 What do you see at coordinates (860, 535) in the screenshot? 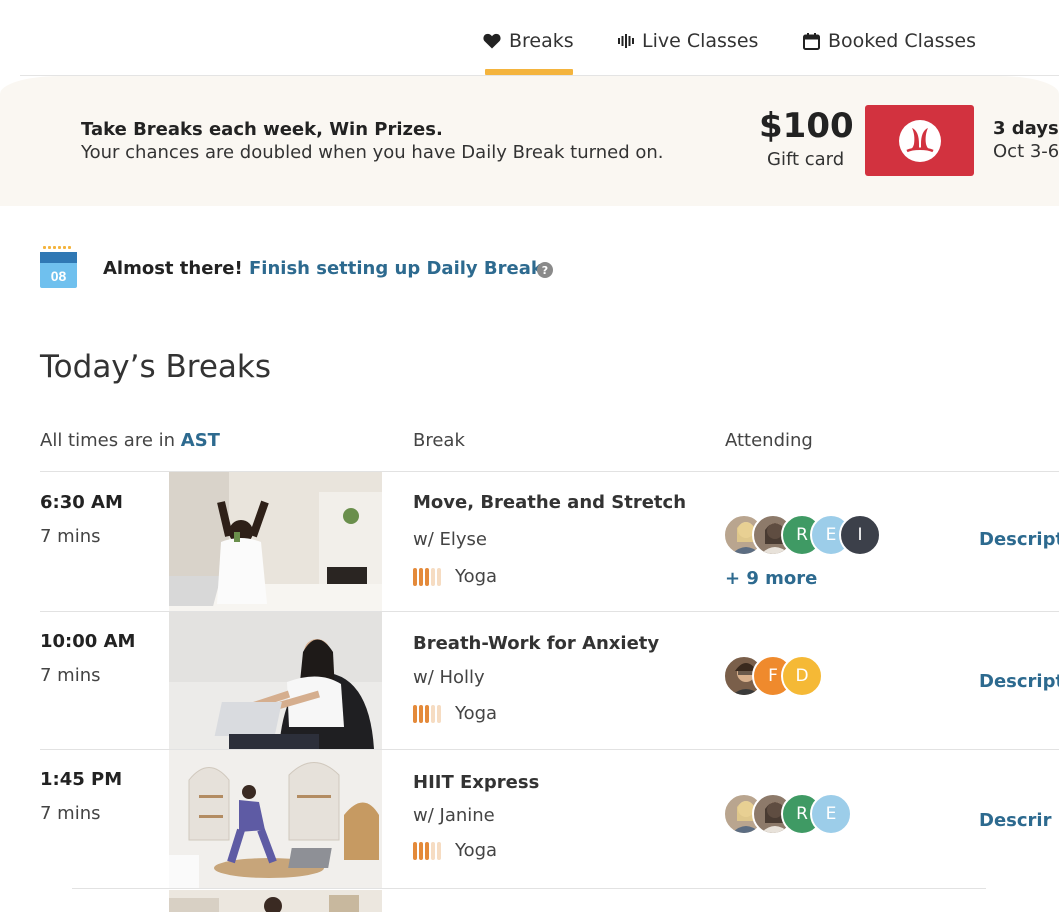
I see `avatar-initial: I` at bounding box center [860, 535].